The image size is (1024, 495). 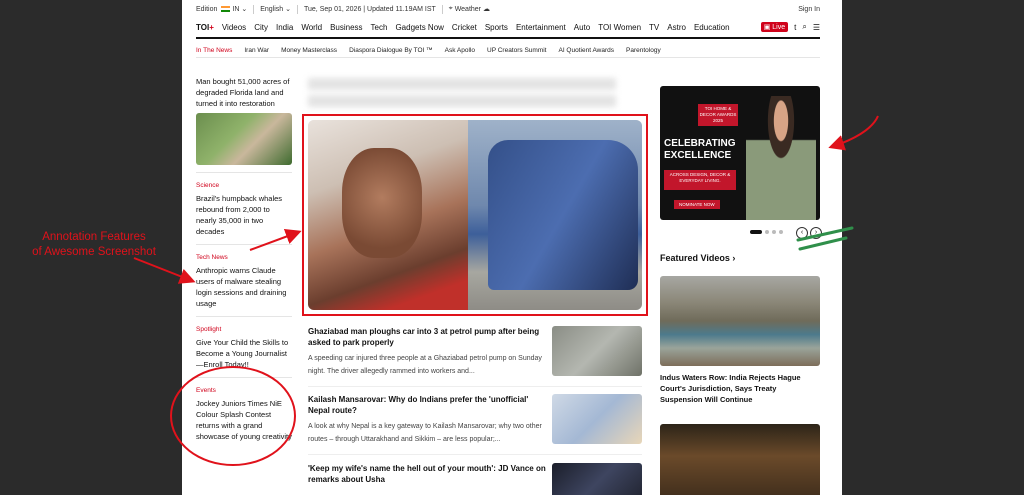 What do you see at coordinates (825, 238) in the screenshot?
I see `annotation-green-strokes` at bounding box center [825, 238].